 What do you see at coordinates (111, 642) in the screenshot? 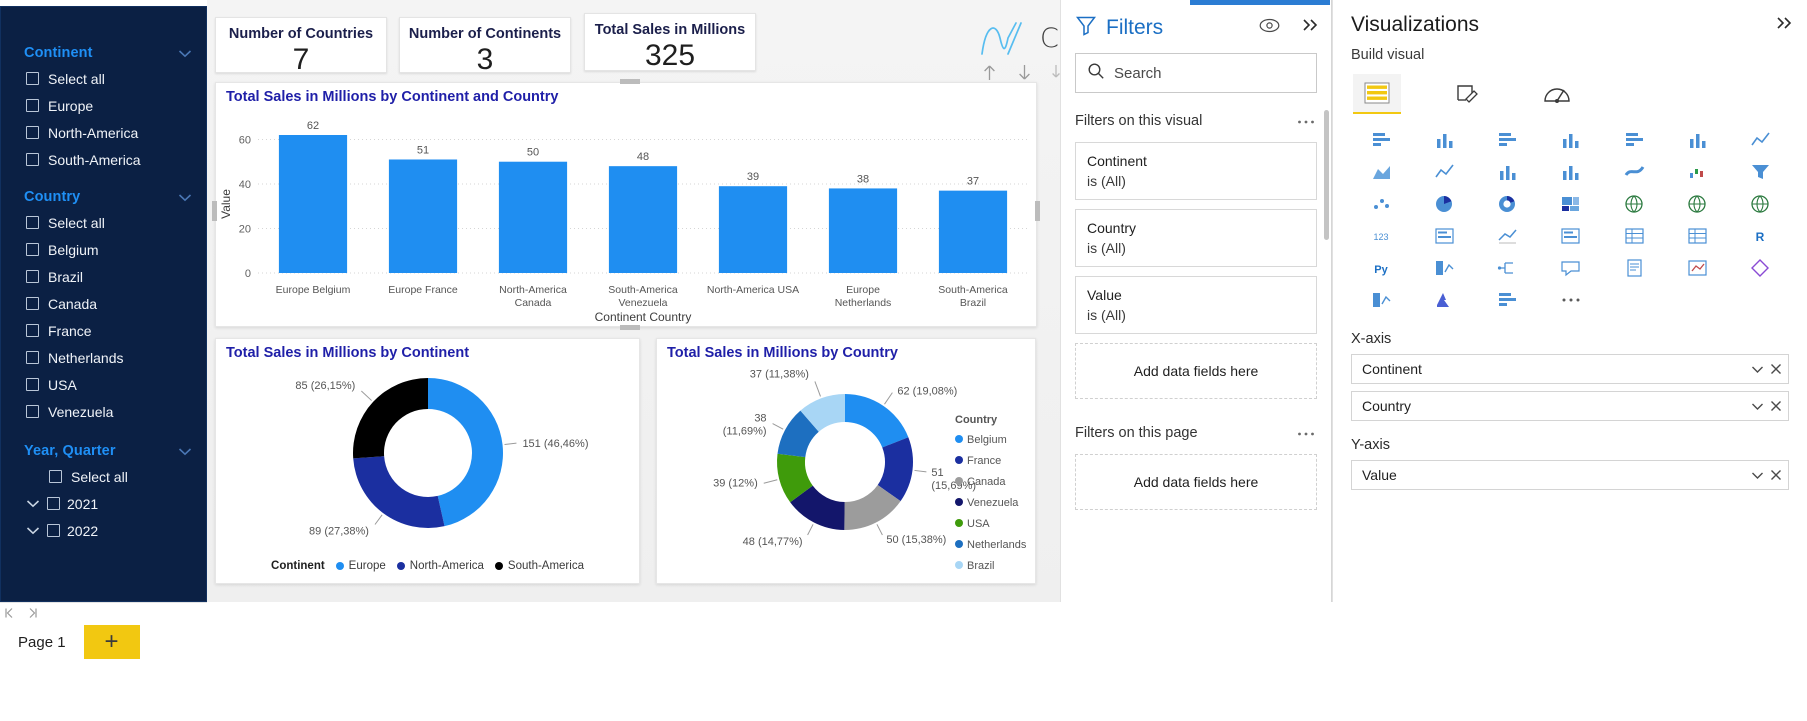
I see `add-page-button: +` at bounding box center [111, 642].